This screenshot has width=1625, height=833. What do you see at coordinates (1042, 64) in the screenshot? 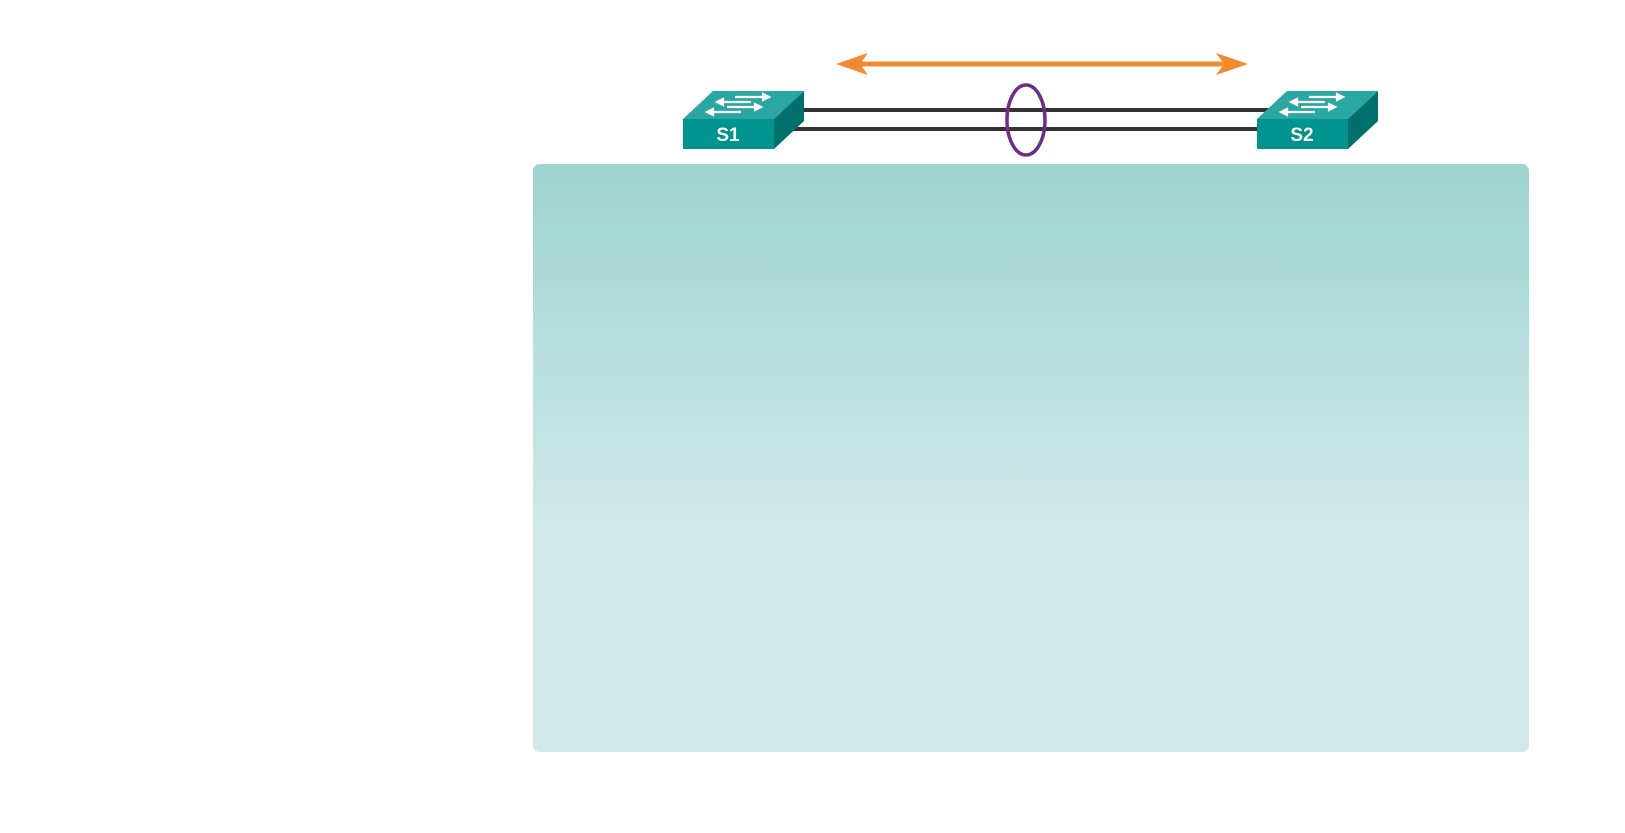
I see `double-headed-arrow-icon` at bounding box center [1042, 64].